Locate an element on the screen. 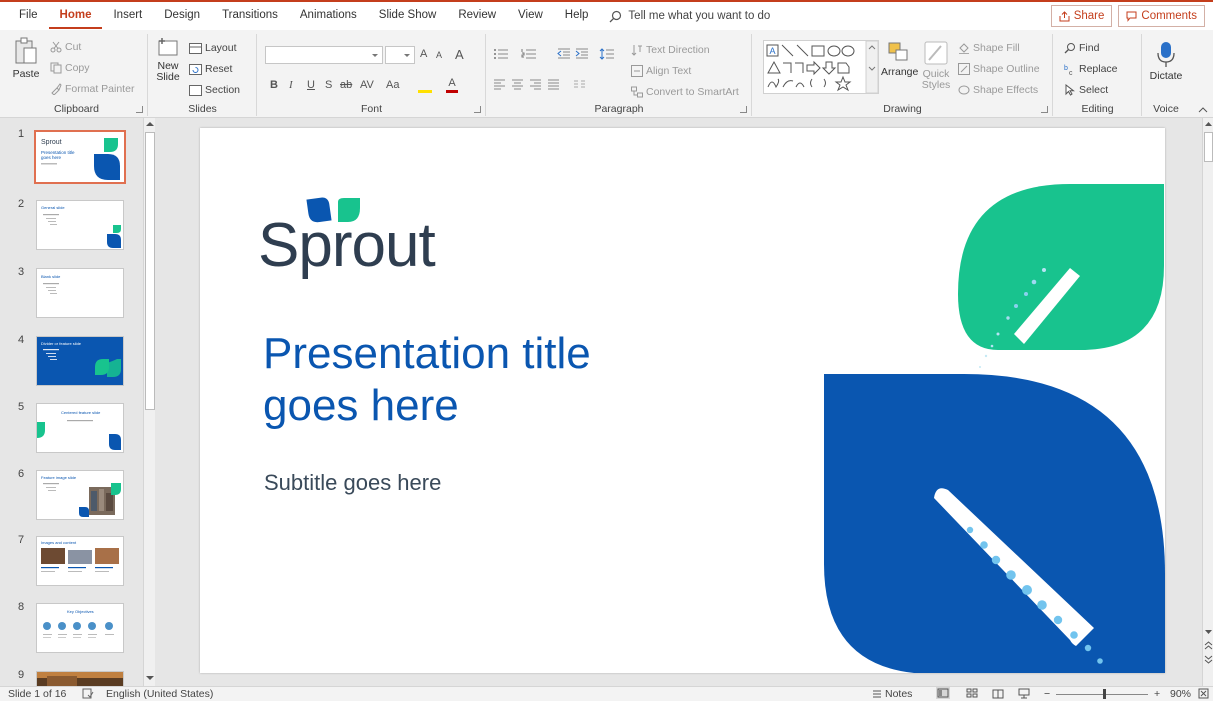  line-spacing-icon is located at coordinates (607, 54).